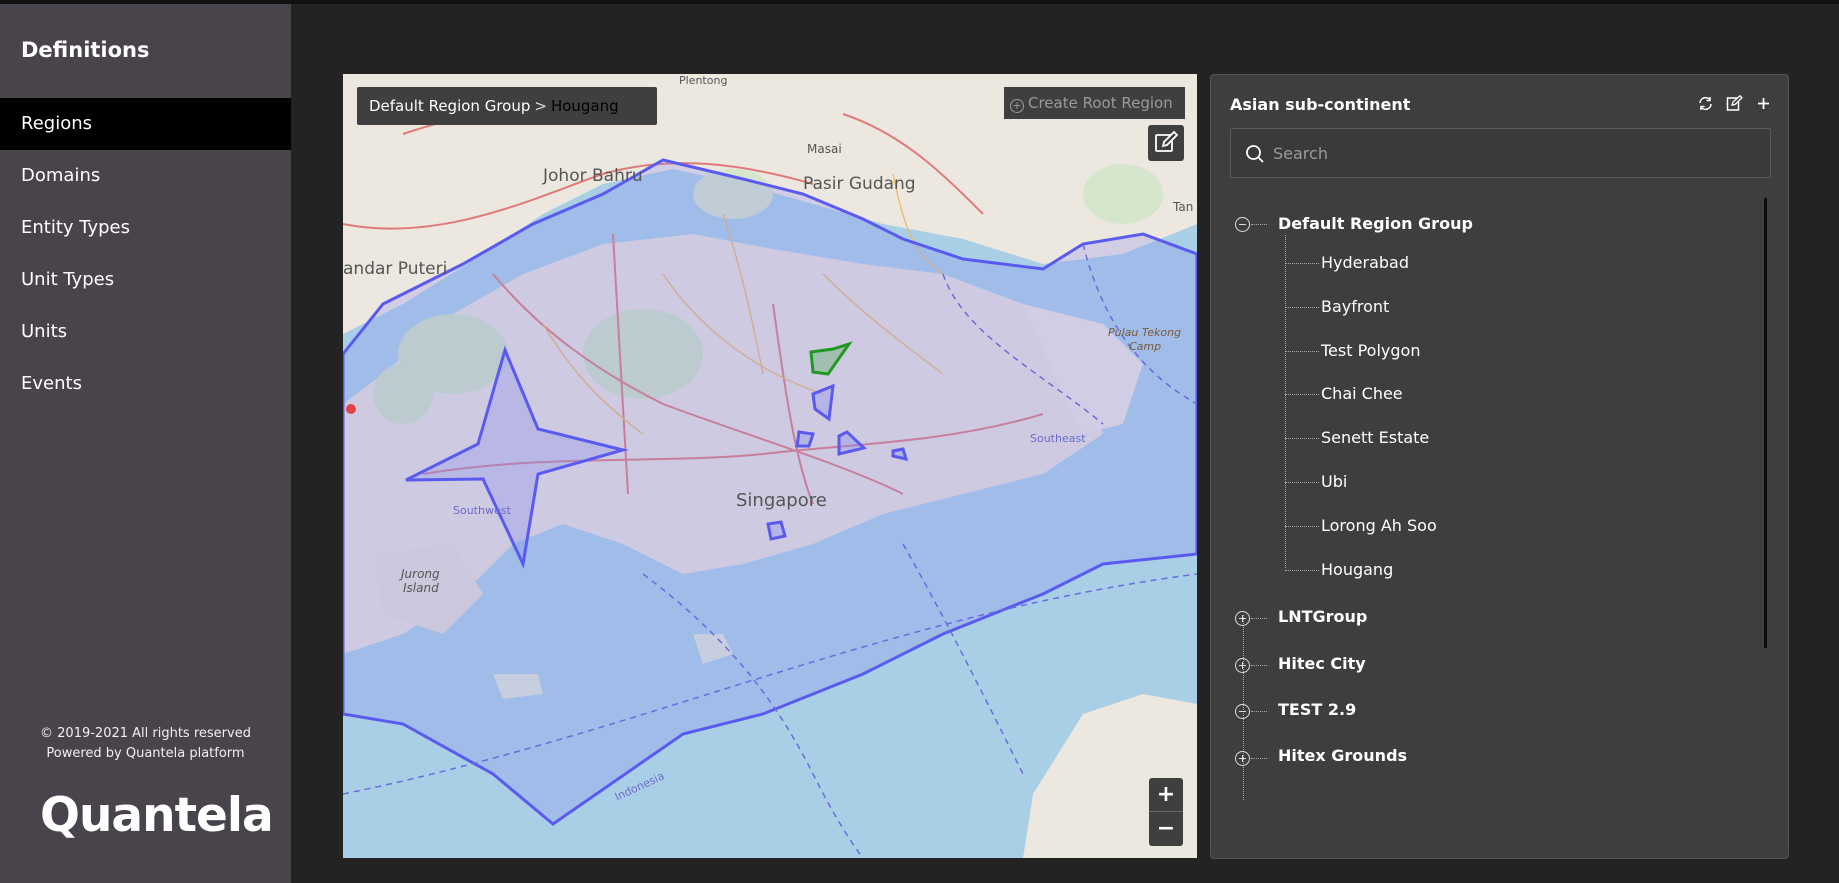 The height and width of the screenshot is (883, 1839). What do you see at coordinates (1362, 393) in the screenshot?
I see `tree-item-chai-chee: Chai Chee` at bounding box center [1362, 393].